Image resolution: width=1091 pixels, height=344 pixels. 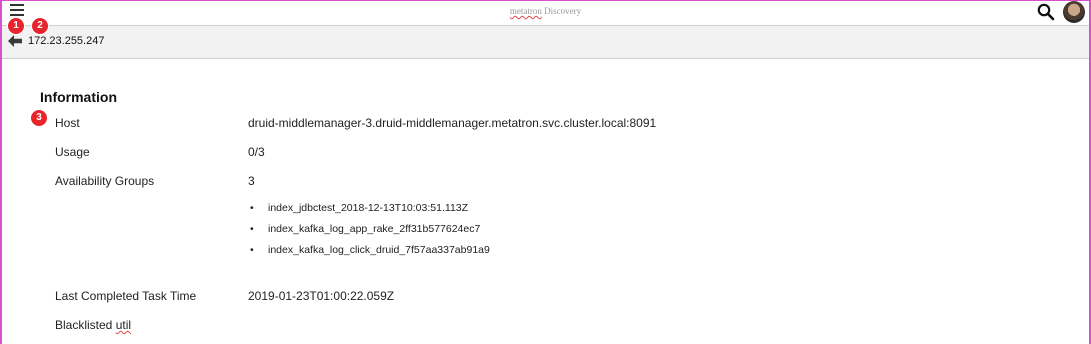 I want to click on group-name: index_jdbctest_2018-12-13T10:03:51.113Z, so click(x=368, y=208).